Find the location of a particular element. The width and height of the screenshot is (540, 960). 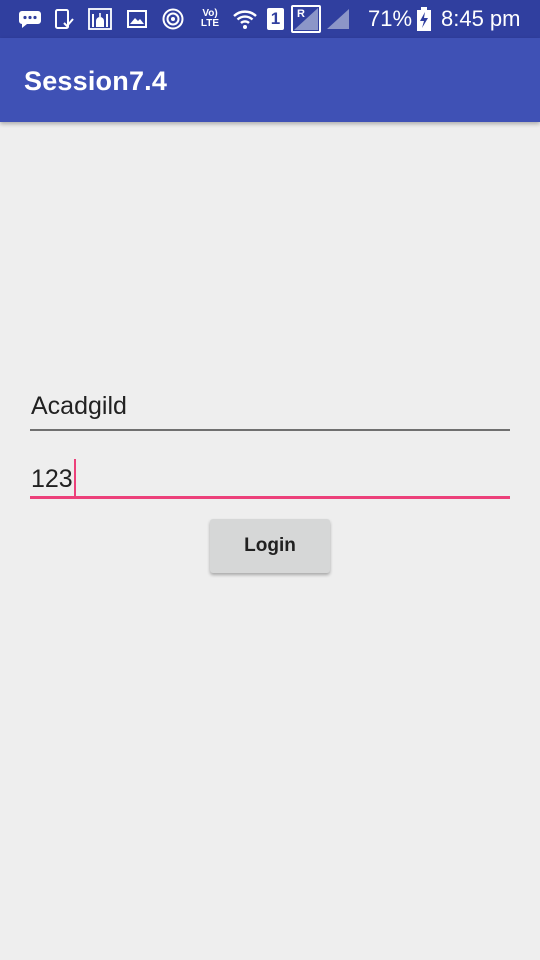

login-button: Login is located at coordinates (270, 546).